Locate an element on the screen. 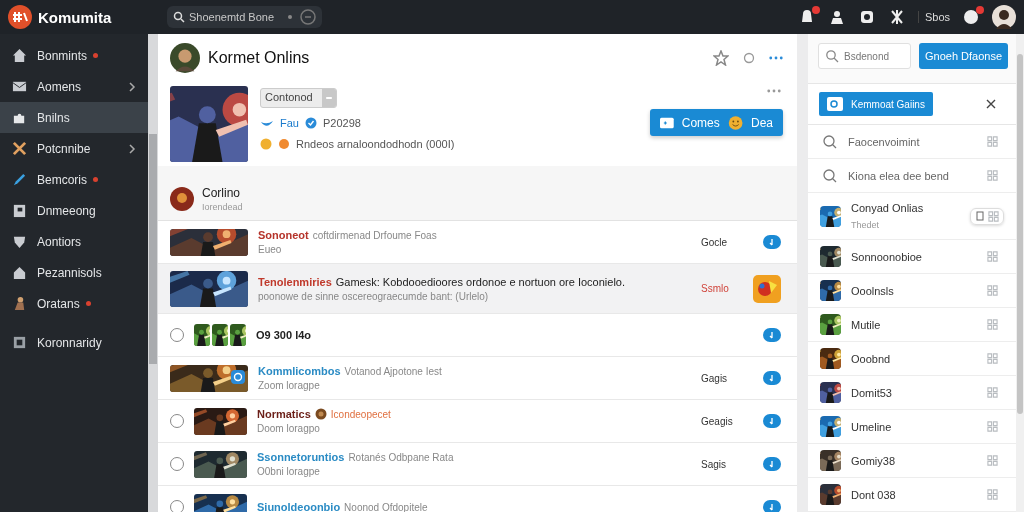 The width and height of the screenshot is (1024, 512). shield-icon is located at coordinates (19, 241).